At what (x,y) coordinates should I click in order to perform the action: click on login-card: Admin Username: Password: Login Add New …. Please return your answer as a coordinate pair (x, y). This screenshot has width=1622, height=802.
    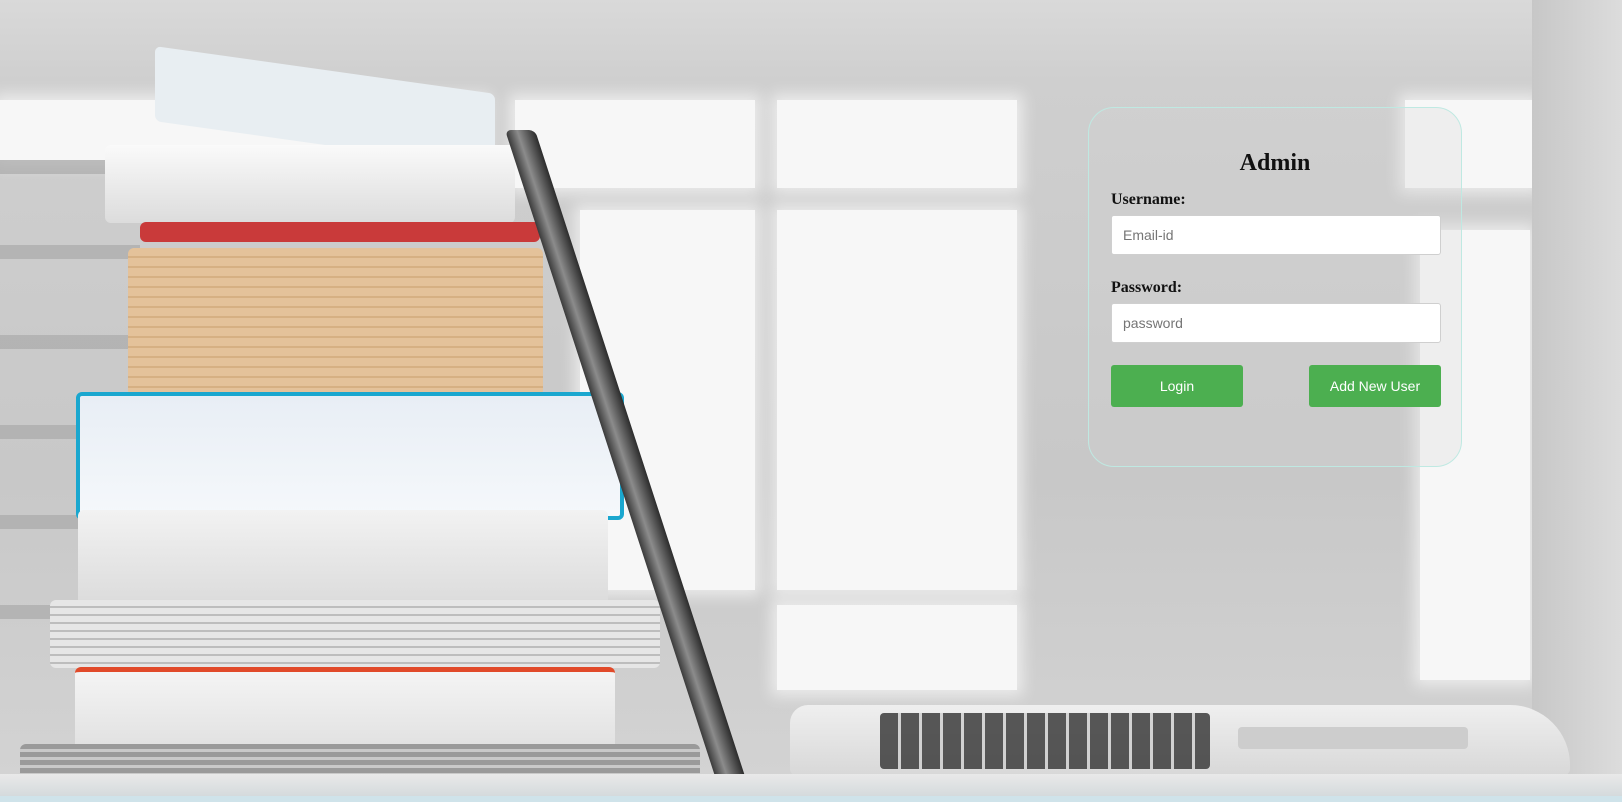
    Looking at the image, I should click on (1275, 287).